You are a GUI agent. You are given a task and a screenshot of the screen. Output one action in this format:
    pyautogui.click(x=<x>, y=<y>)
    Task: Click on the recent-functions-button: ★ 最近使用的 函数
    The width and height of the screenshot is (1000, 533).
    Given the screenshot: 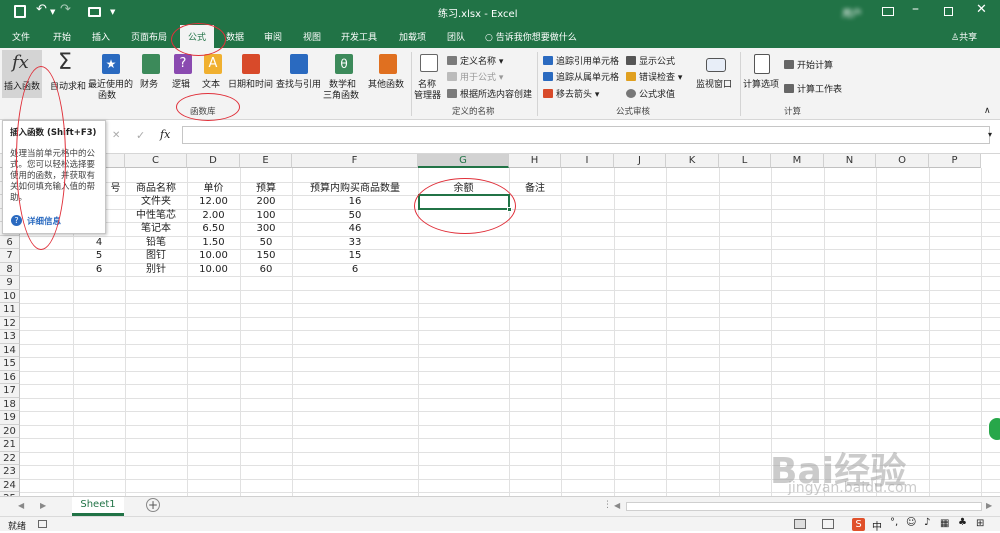 What is the action you would take?
    pyautogui.click(x=112, y=75)
    